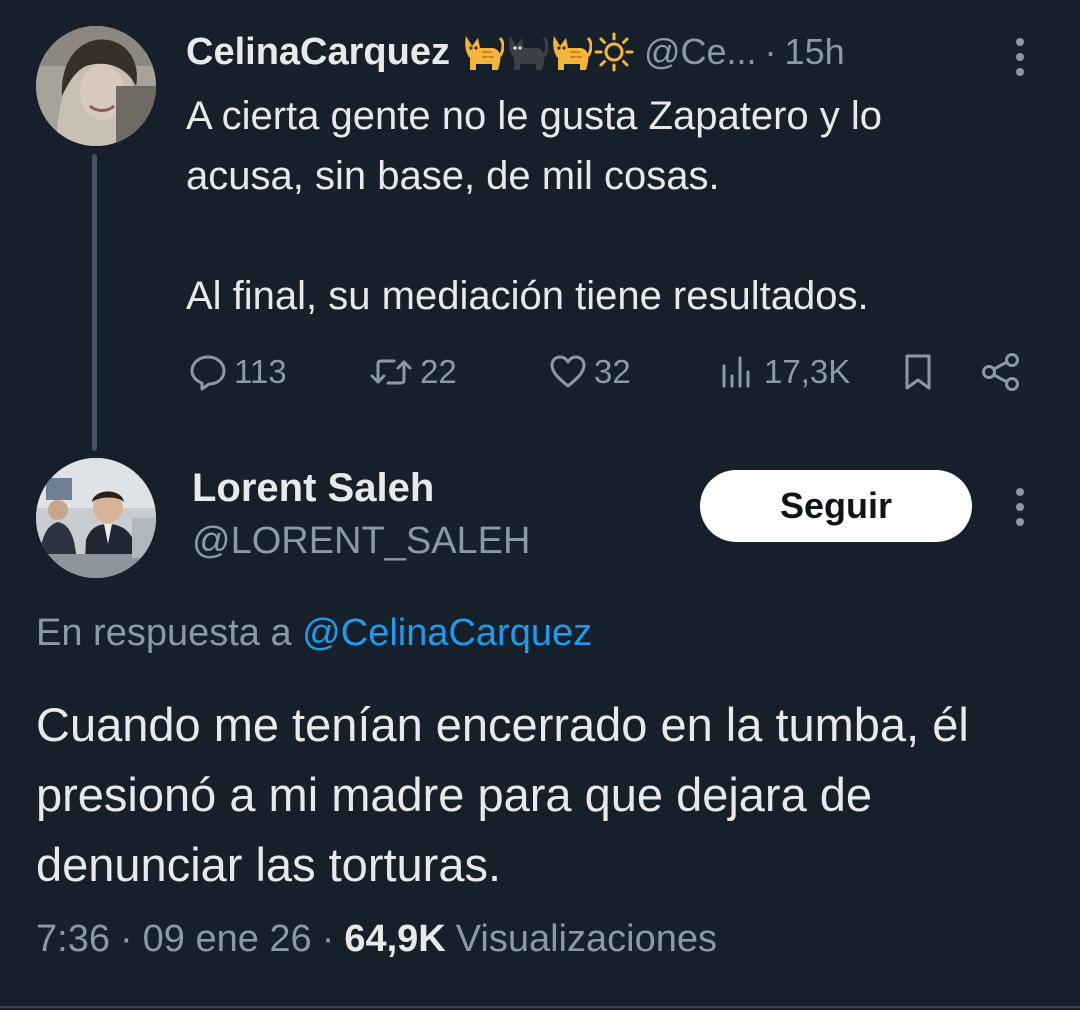 Image resolution: width=1080 pixels, height=1010 pixels. I want to click on views-button: 17,3K, so click(784, 372).